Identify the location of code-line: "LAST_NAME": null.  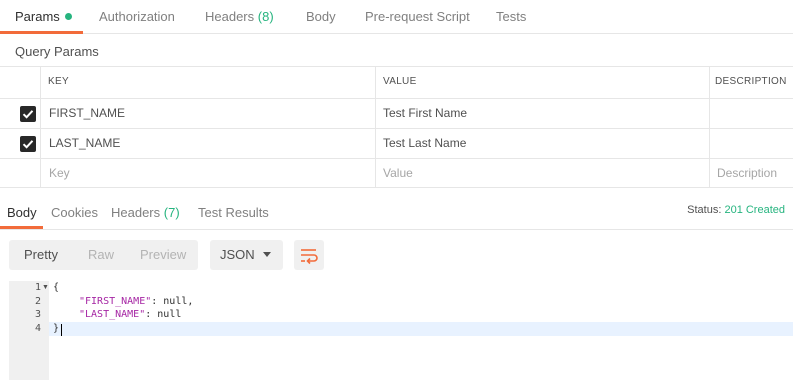
(130, 314).